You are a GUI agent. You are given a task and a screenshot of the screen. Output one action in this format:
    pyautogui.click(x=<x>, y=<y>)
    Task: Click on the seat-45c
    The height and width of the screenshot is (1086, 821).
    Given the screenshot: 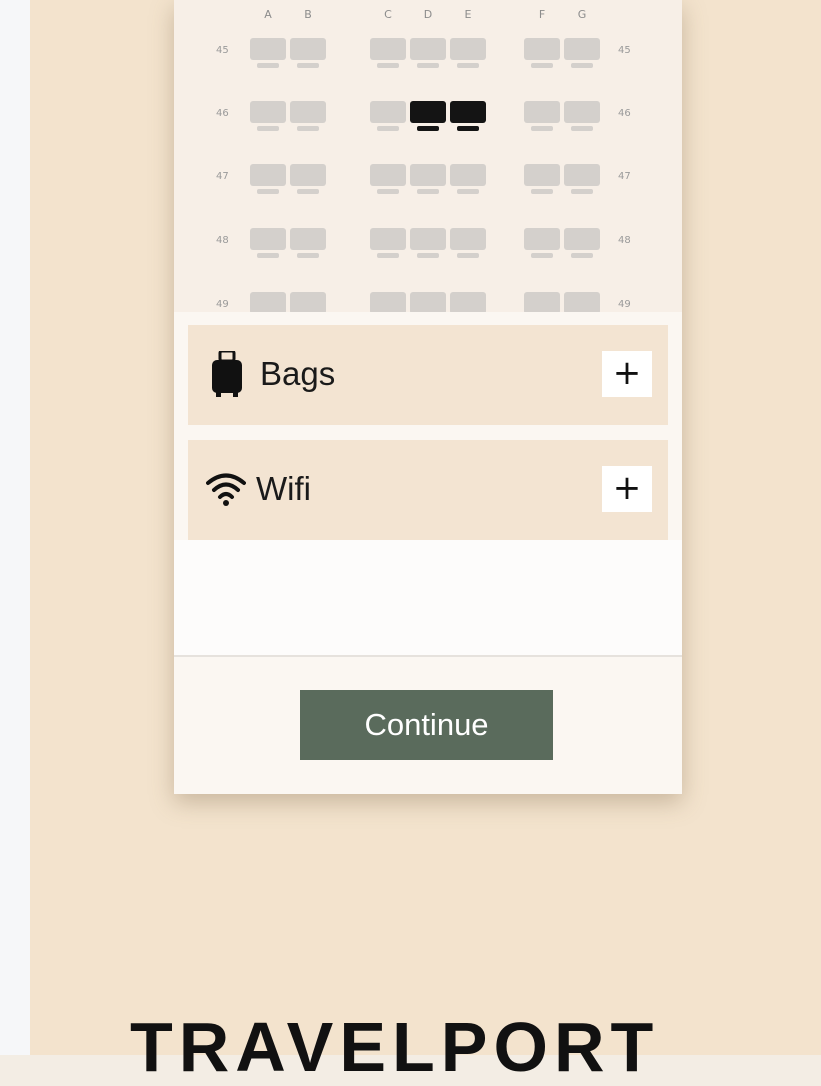 What is the action you would take?
    pyautogui.click(x=388, y=53)
    